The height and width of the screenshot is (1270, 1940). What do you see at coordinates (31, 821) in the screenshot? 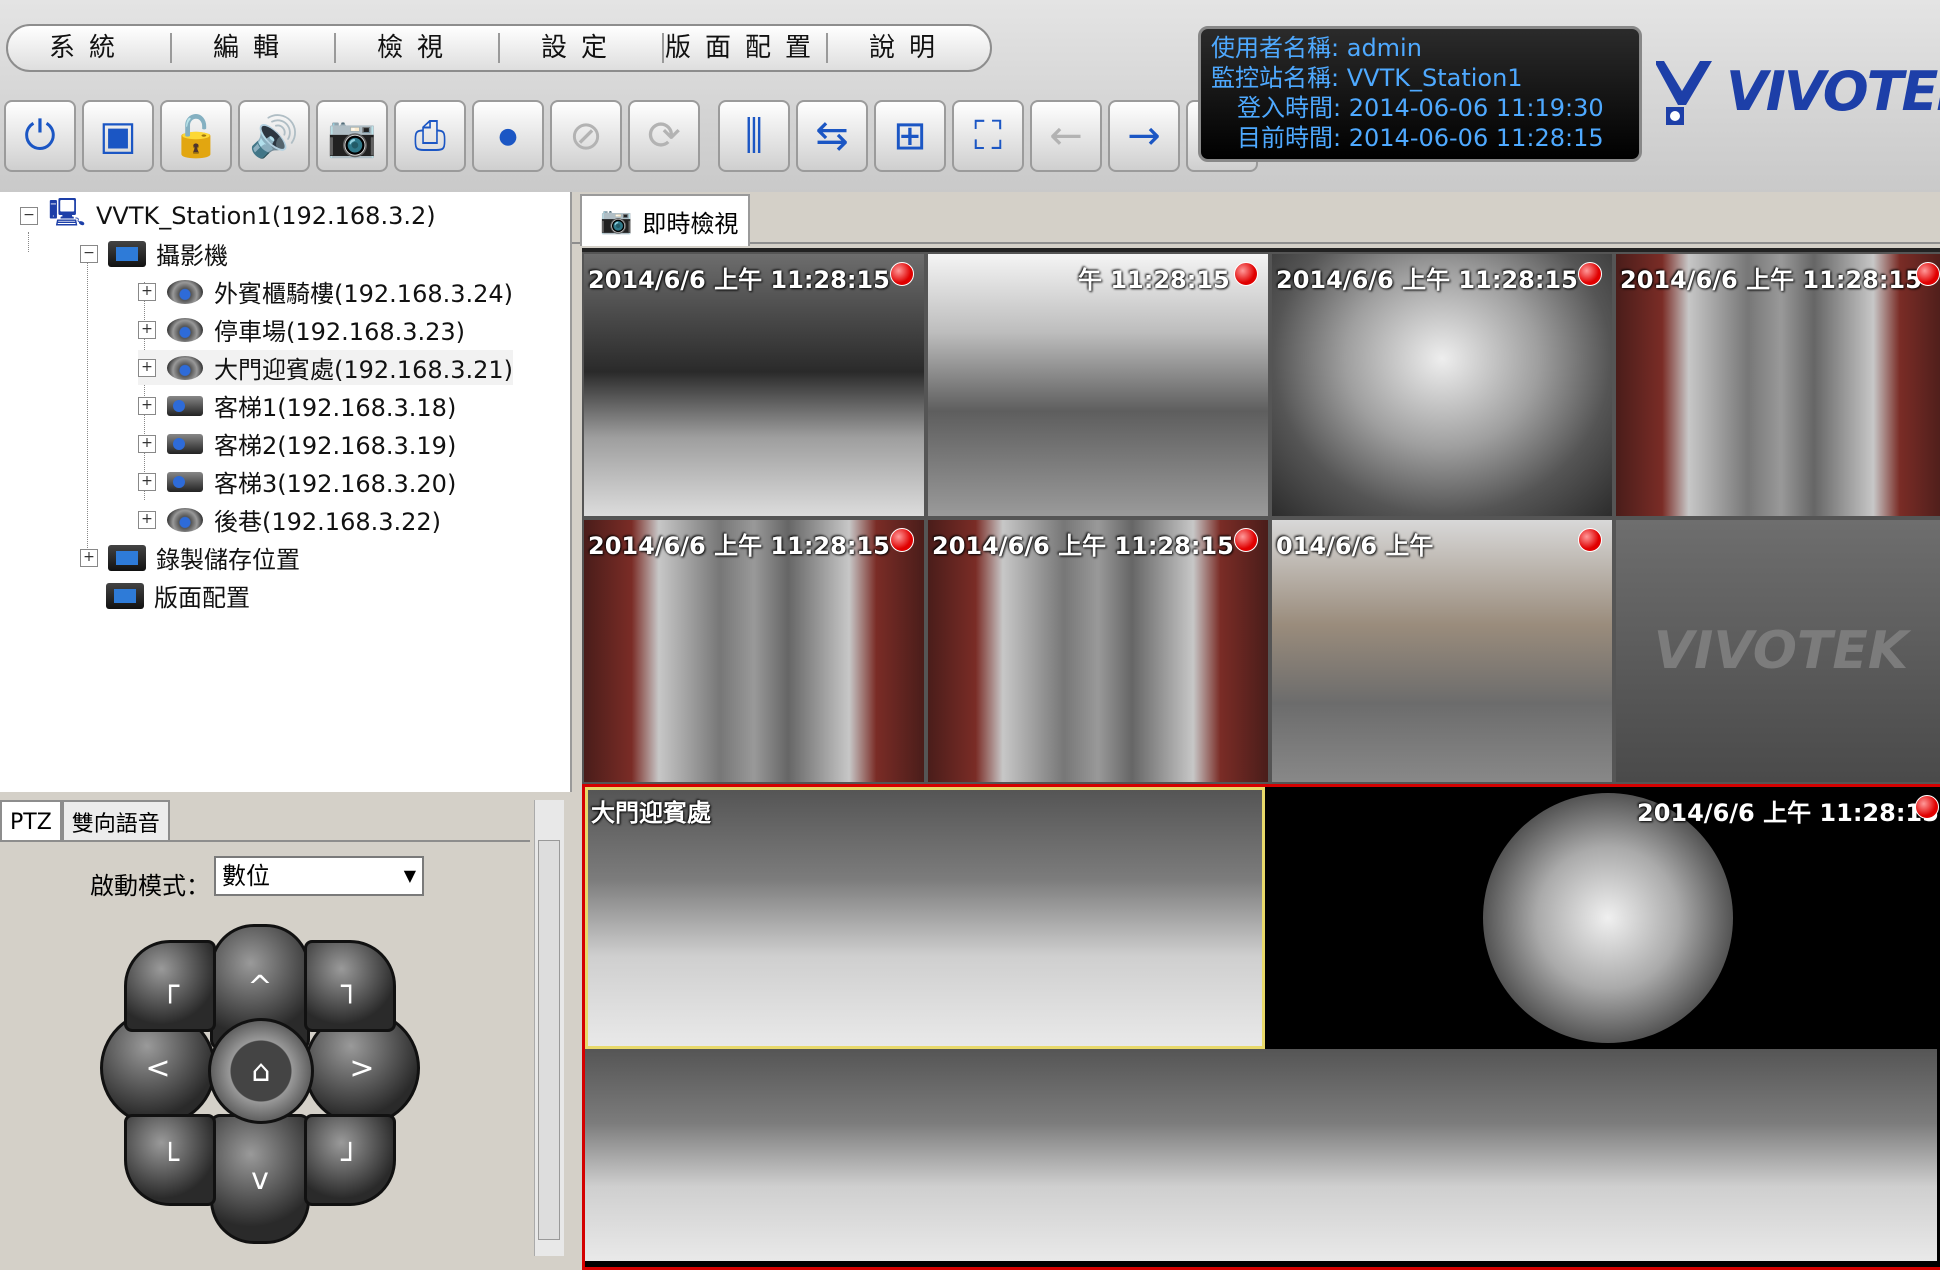
I see `tab-ptz: PTZ` at bounding box center [31, 821].